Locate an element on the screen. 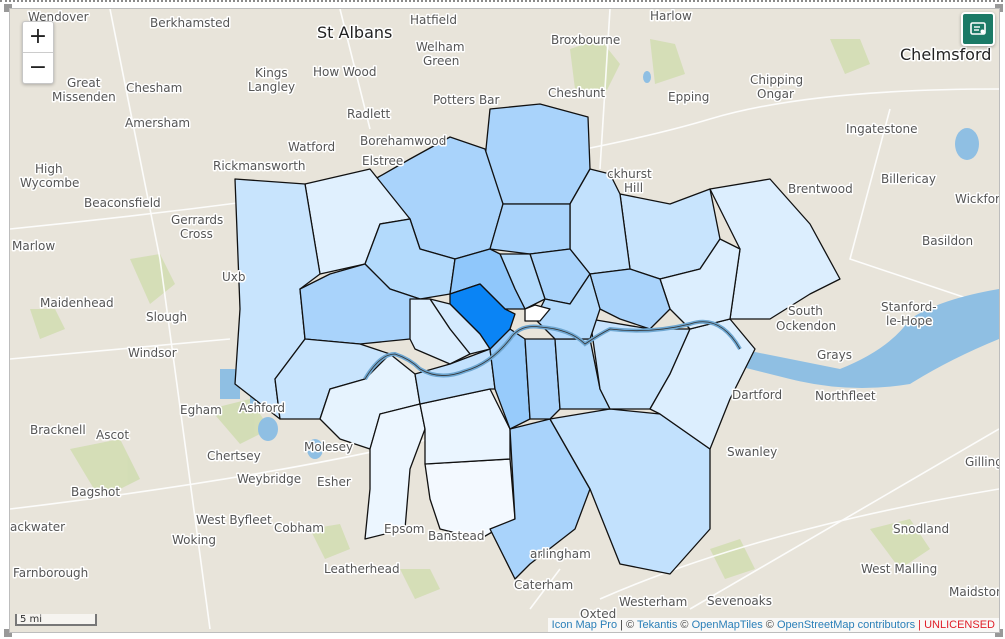 This screenshot has height=639, width=1005. legend-toggle-button is located at coordinates (978, 29).